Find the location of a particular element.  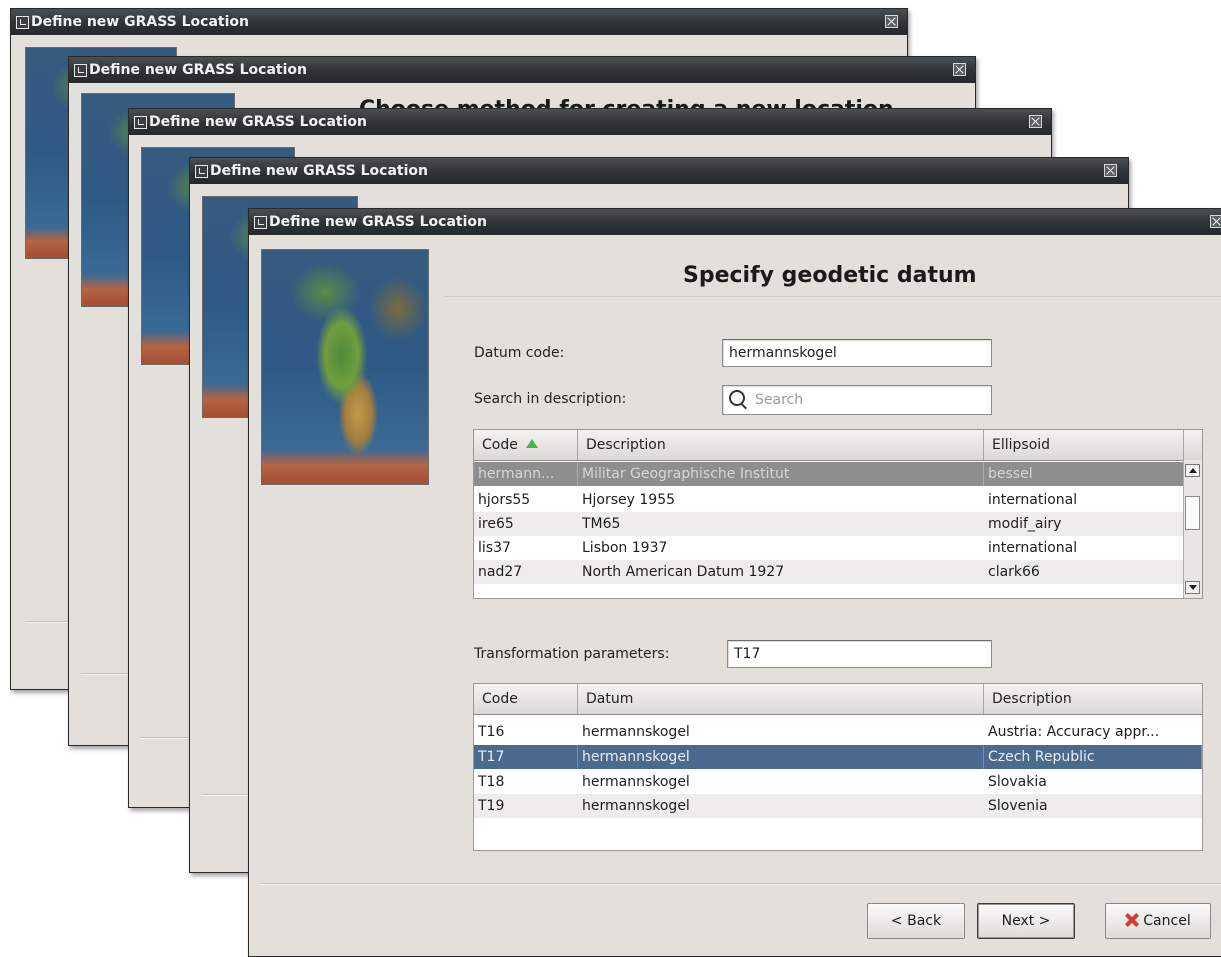

cell-code: lis37 is located at coordinates (494, 548).